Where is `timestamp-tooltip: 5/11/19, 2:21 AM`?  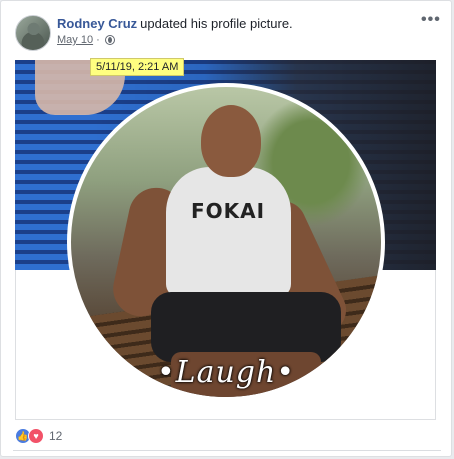
timestamp-tooltip: 5/11/19, 2:21 AM is located at coordinates (137, 67).